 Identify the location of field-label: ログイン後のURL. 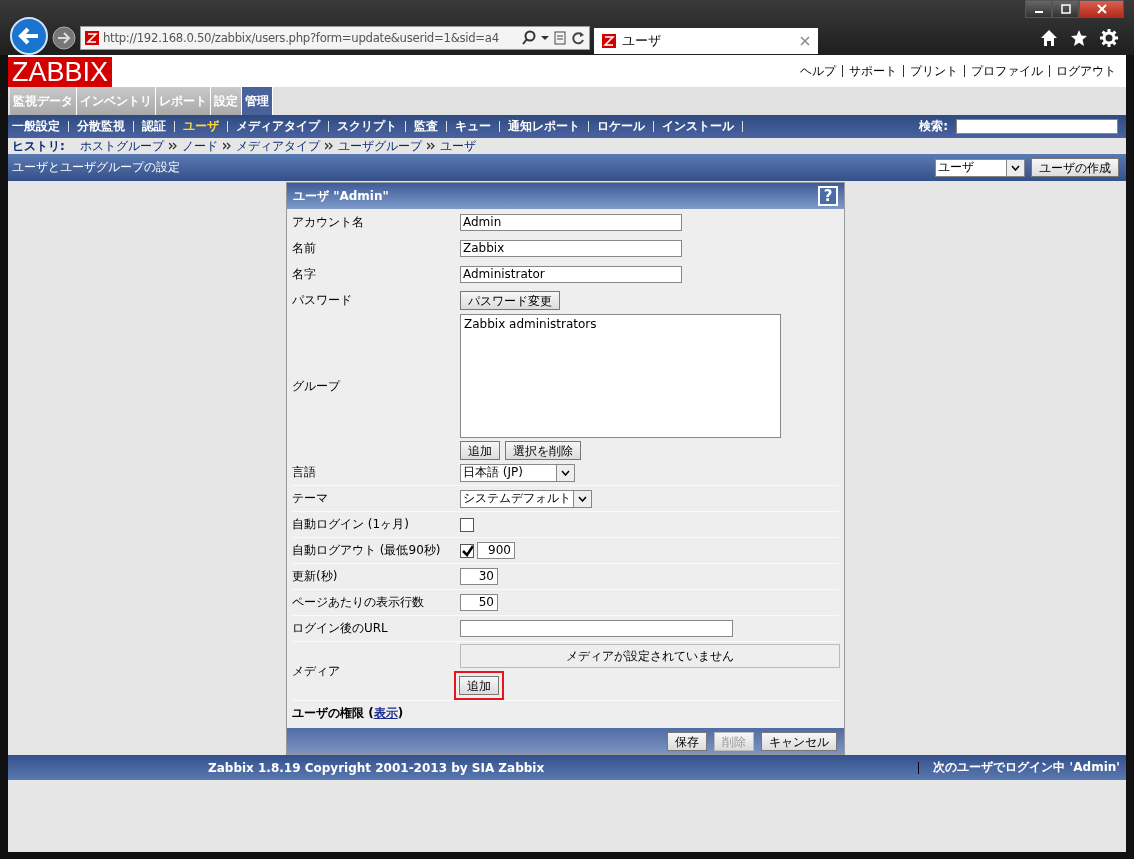
(340, 628).